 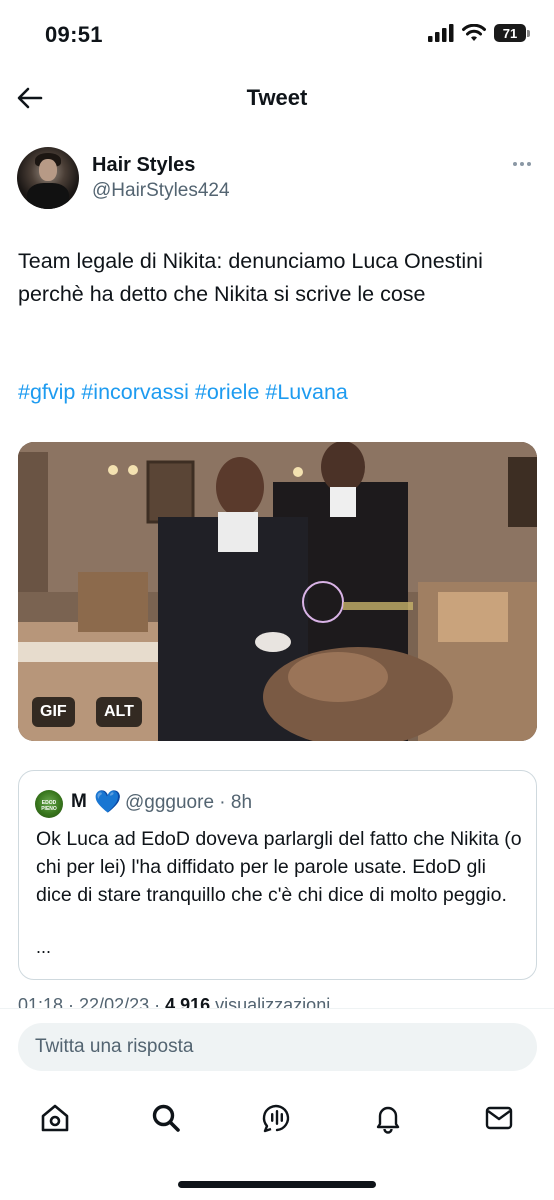 What do you see at coordinates (189, 802) in the screenshot?
I see `quoted-author-handle: @ggguore · 8h` at bounding box center [189, 802].